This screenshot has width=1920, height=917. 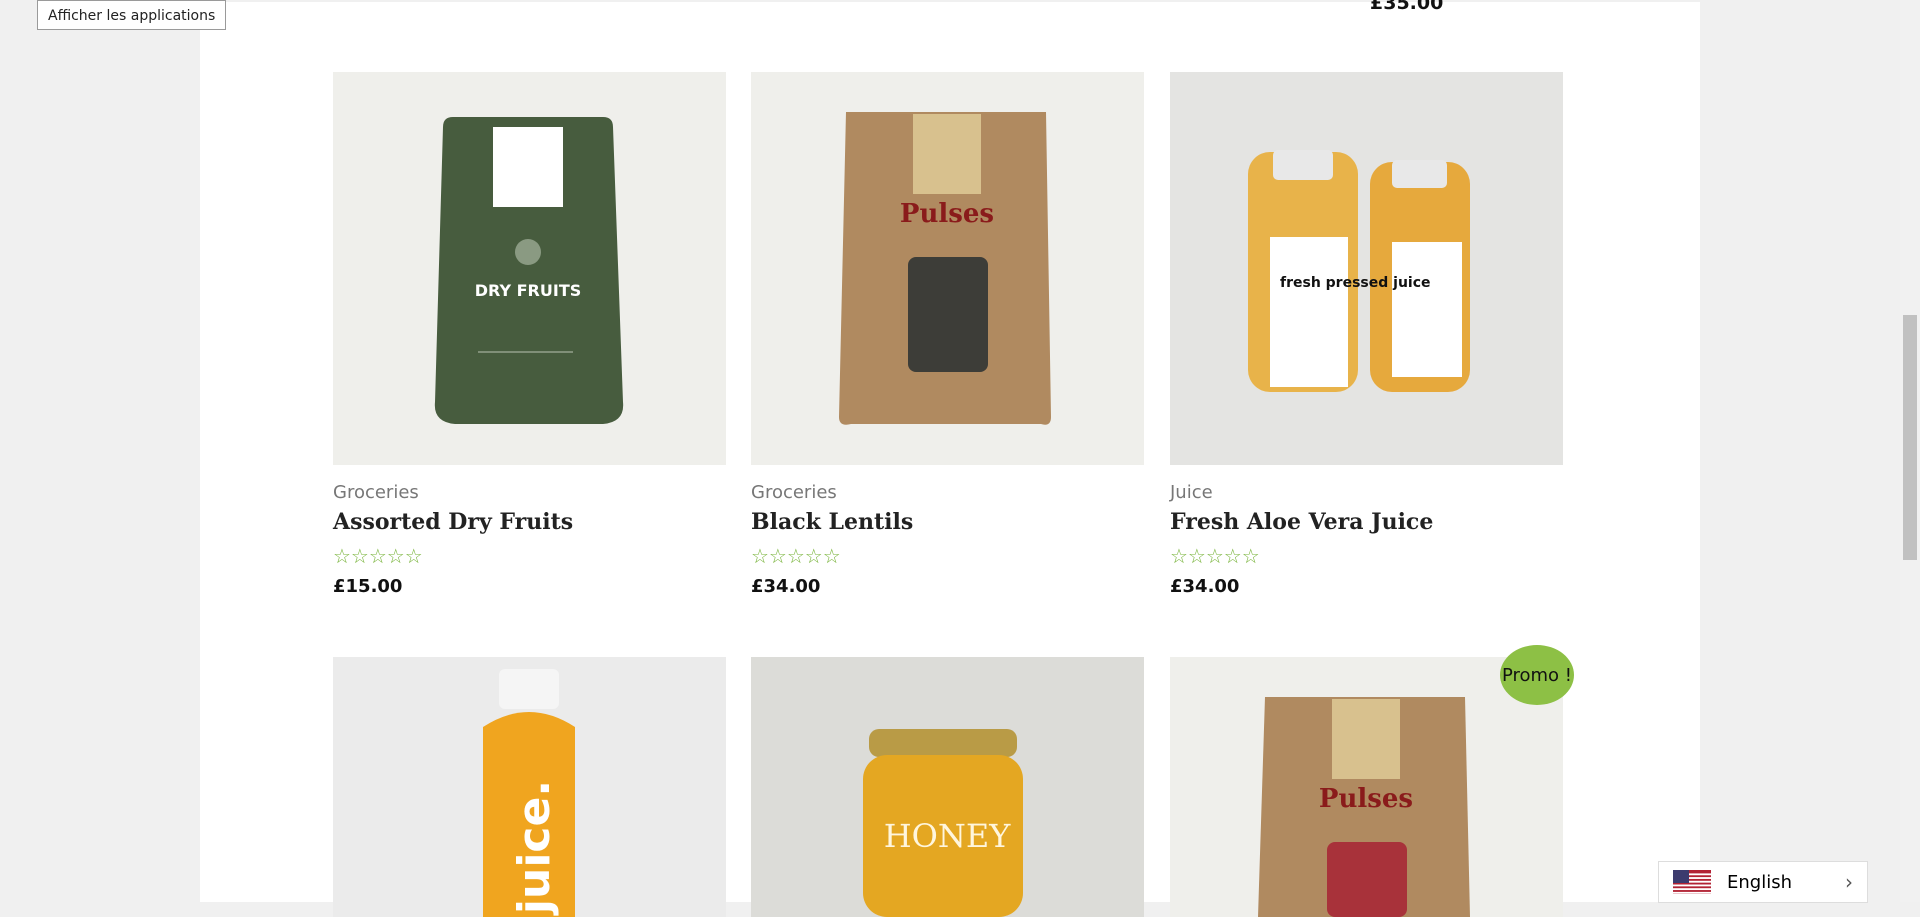 What do you see at coordinates (948, 836) in the screenshot?
I see `jar-label: HONEY` at bounding box center [948, 836].